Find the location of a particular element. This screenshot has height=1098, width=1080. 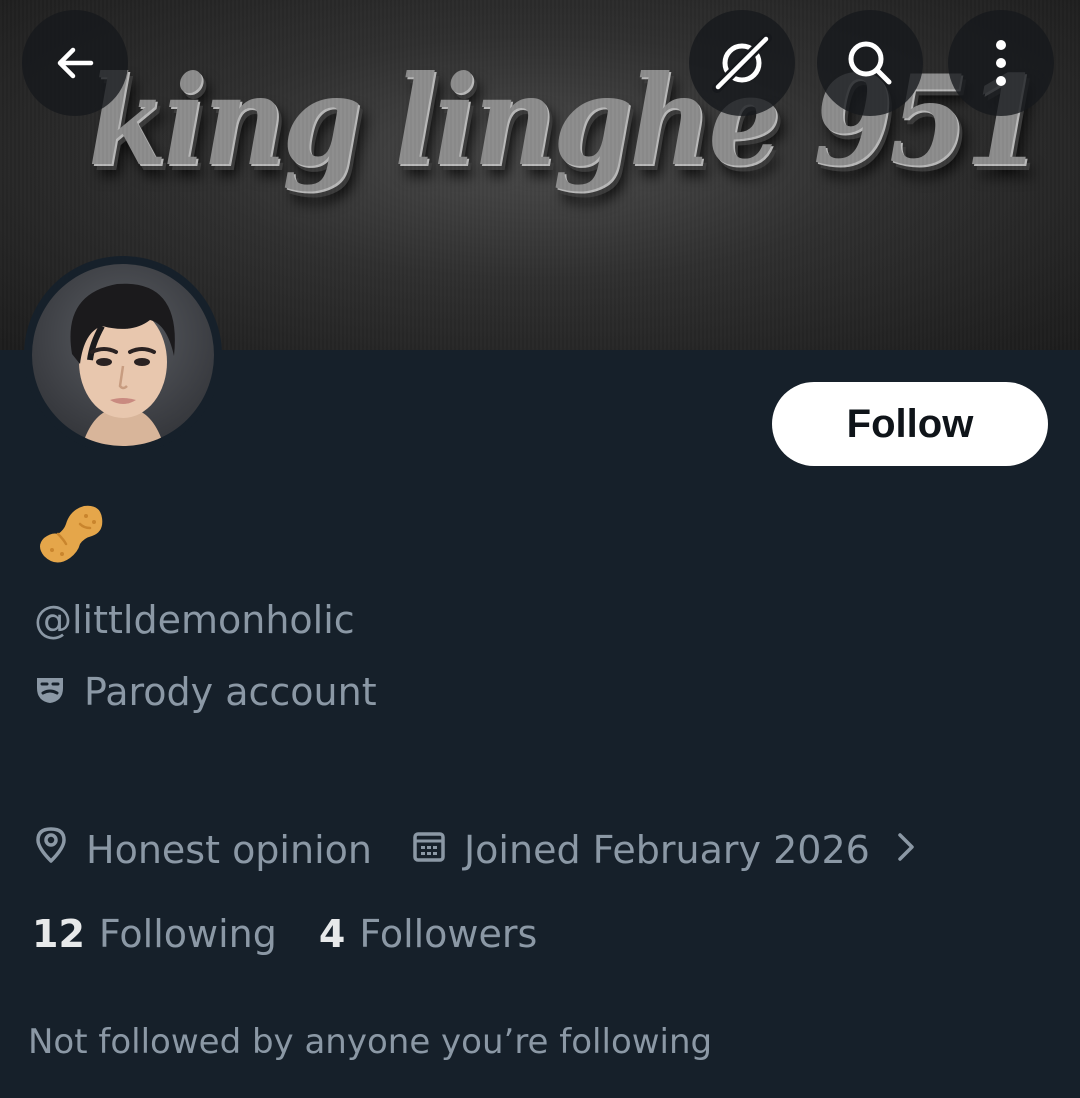

parody-label-text: Parody account is located at coordinates (230, 692).